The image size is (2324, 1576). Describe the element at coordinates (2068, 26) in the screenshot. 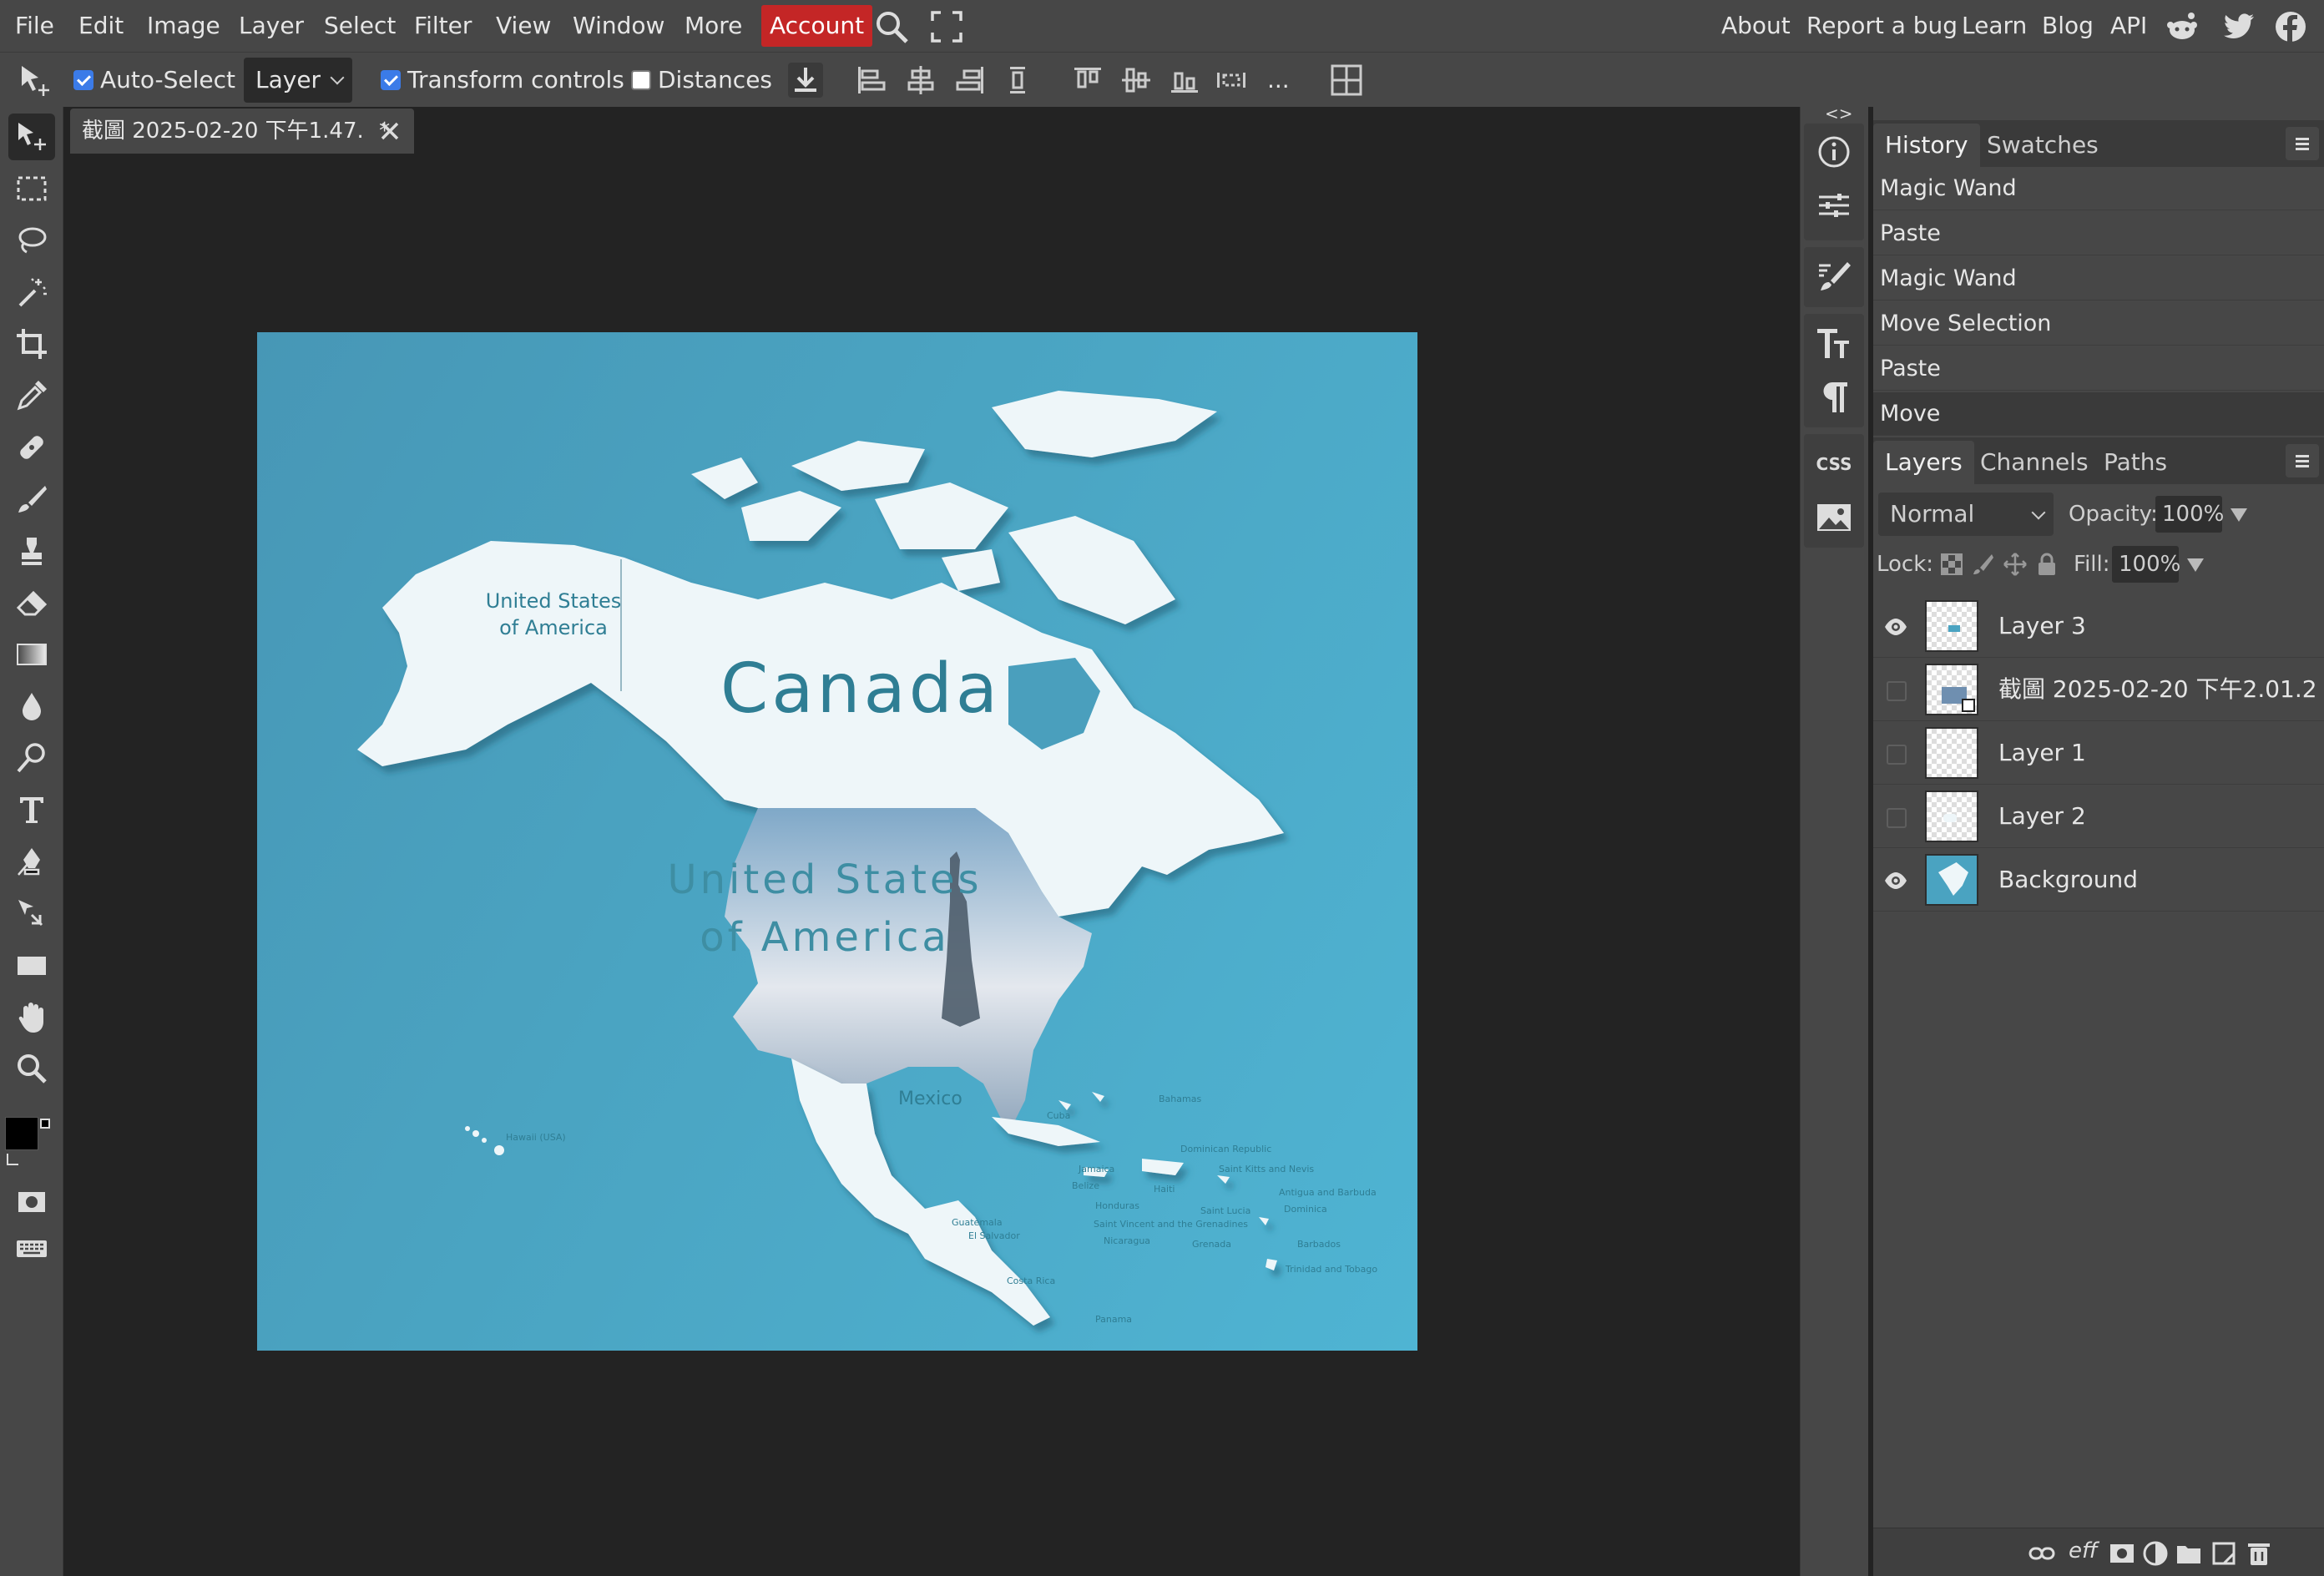

I see `menu-blog: Blog` at that location.